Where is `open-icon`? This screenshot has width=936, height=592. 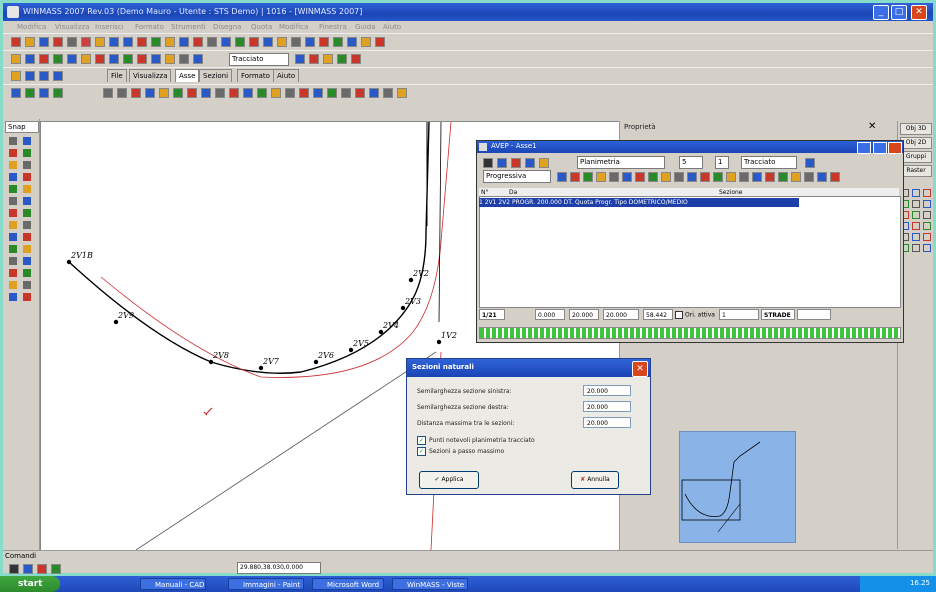
open-icon is located at coordinates (30, 42).